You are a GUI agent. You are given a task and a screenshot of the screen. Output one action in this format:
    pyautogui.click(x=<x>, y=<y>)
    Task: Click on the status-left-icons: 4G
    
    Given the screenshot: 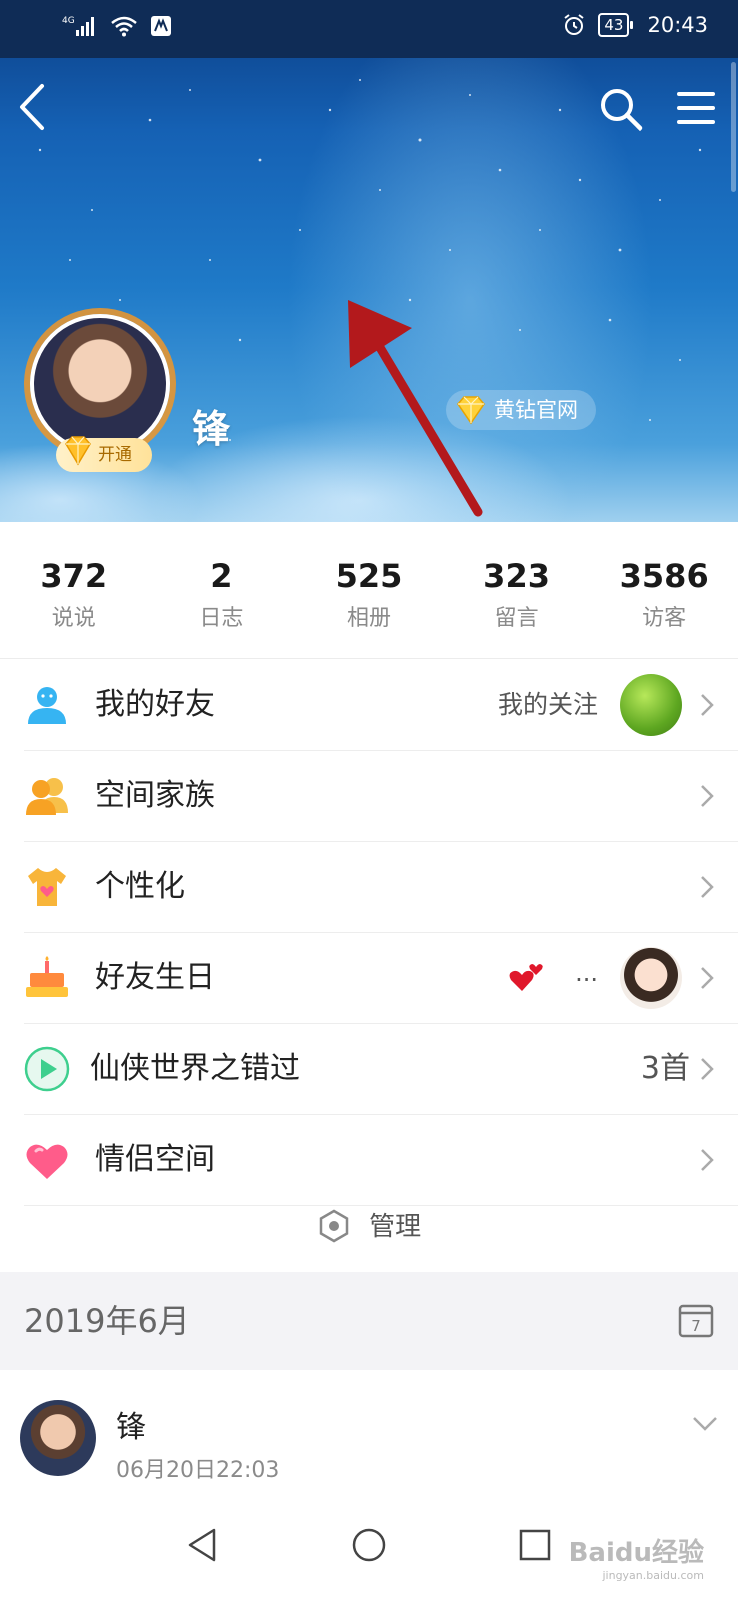 What is the action you would take?
    pyautogui.click(x=117, y=26)
    